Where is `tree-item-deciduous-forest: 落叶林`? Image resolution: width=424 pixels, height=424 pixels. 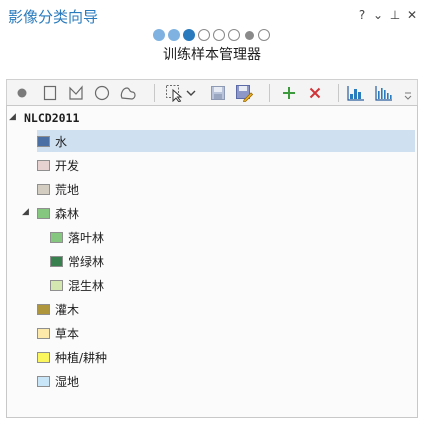 tree-item-deciduous-forest: 落叶林 is located at coordinates (77, 237).